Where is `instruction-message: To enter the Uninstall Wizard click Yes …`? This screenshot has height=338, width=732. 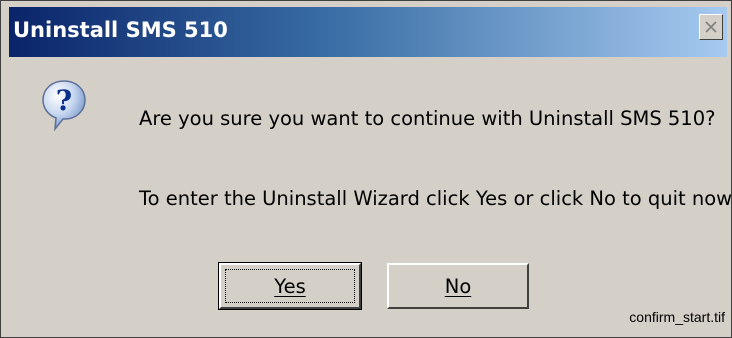 instruction-message: To enter the Uninstall Wizard click Yes … is located at coordinates (435, 198).